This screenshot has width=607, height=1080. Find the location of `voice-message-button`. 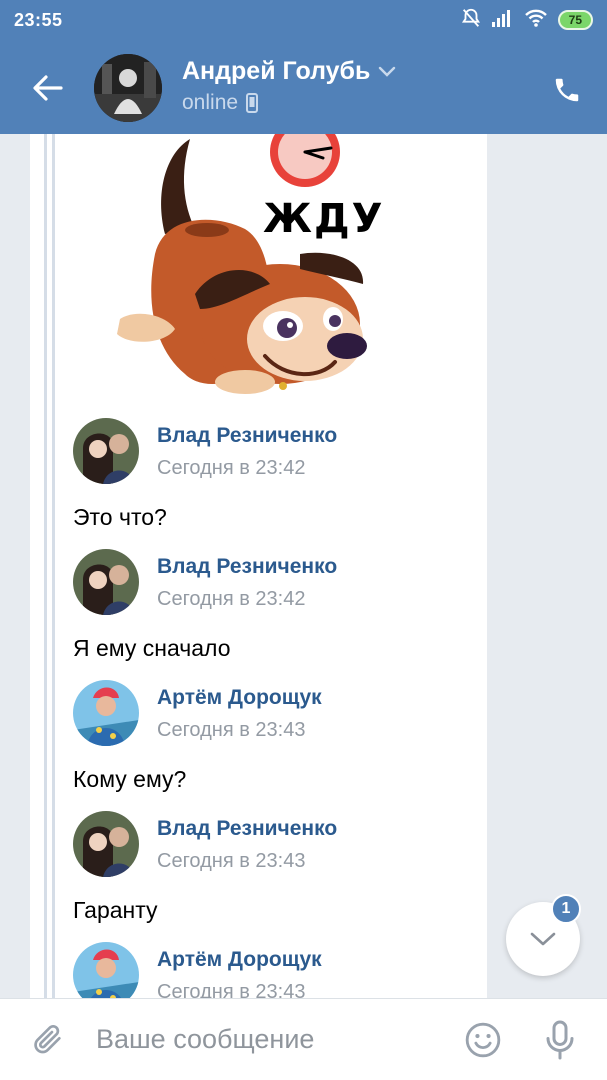

voice-message-button is located at coordinates (560, 1040).